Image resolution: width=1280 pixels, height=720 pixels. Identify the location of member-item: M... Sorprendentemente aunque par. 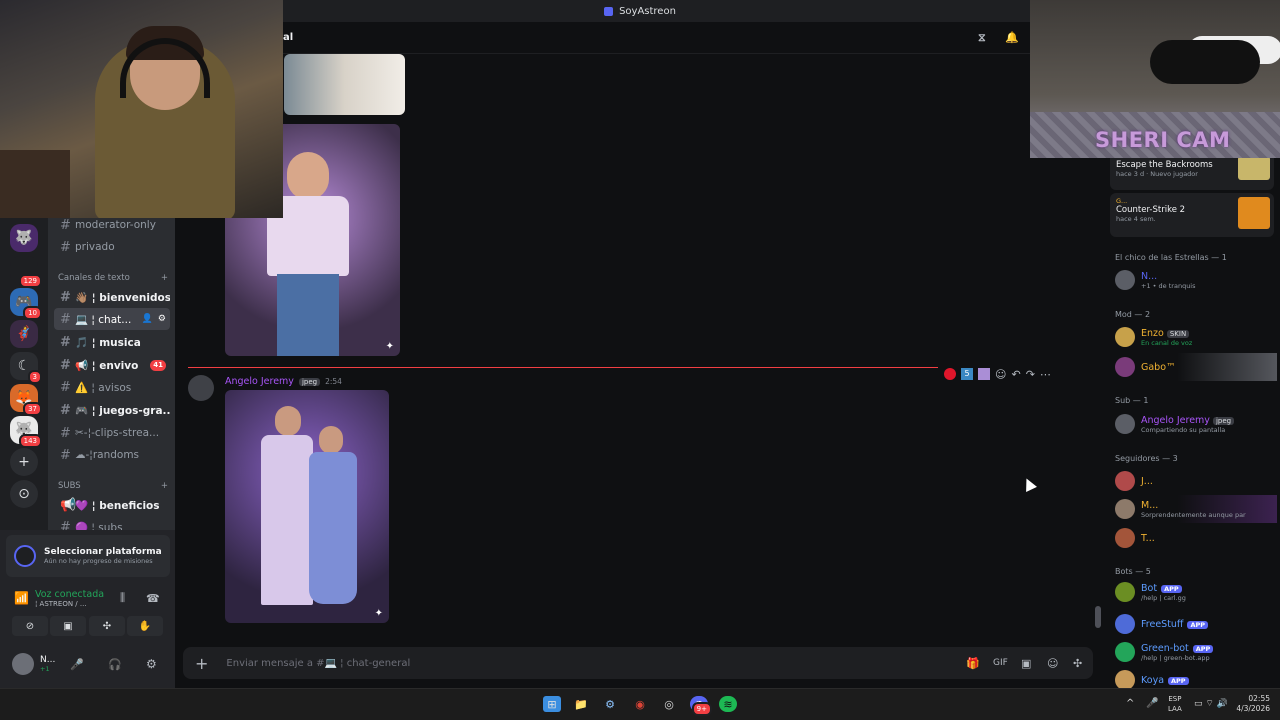
(1194, 509).